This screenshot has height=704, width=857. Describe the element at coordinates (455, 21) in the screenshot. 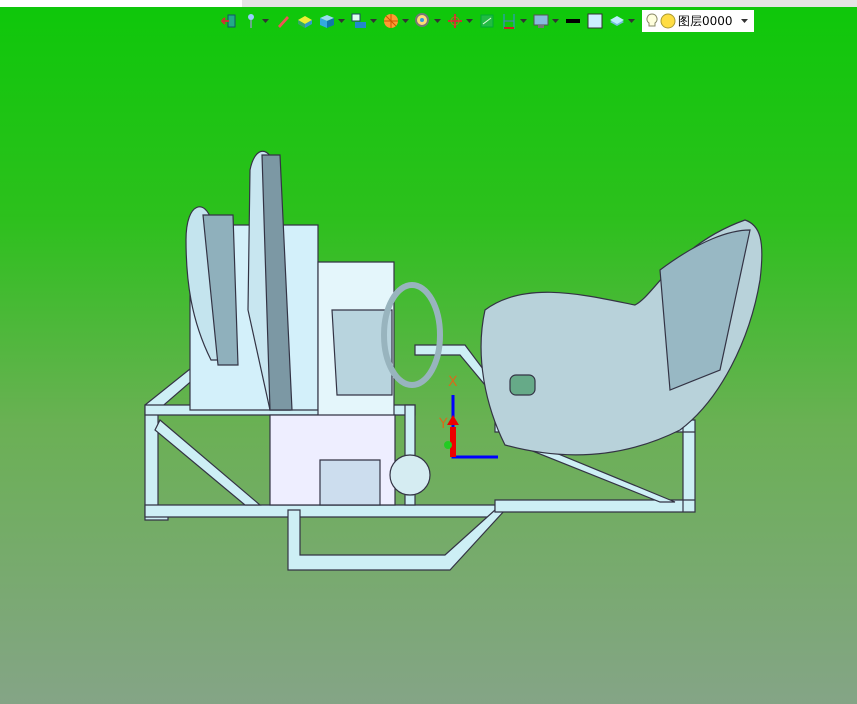

I see `crosshair-icon` at that location.